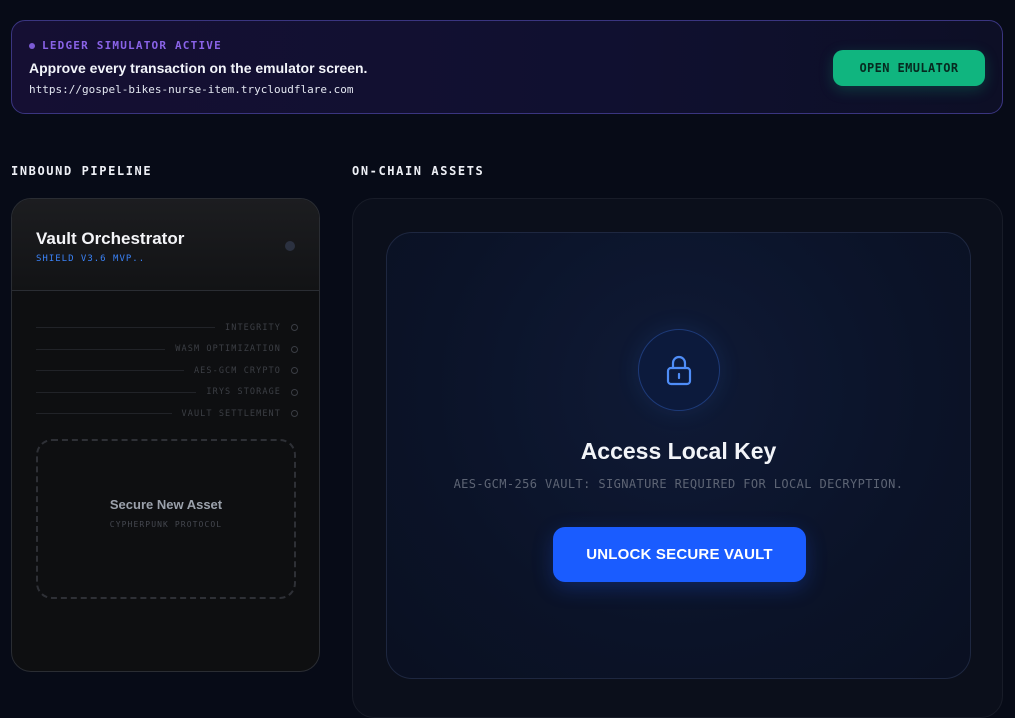 This screenshot has width=1015, height=718. What do you see at coordinates (166, 504) in the screenshot?
I see `new-asset-title: Secure New Asset` at bounding box center [166, 504].